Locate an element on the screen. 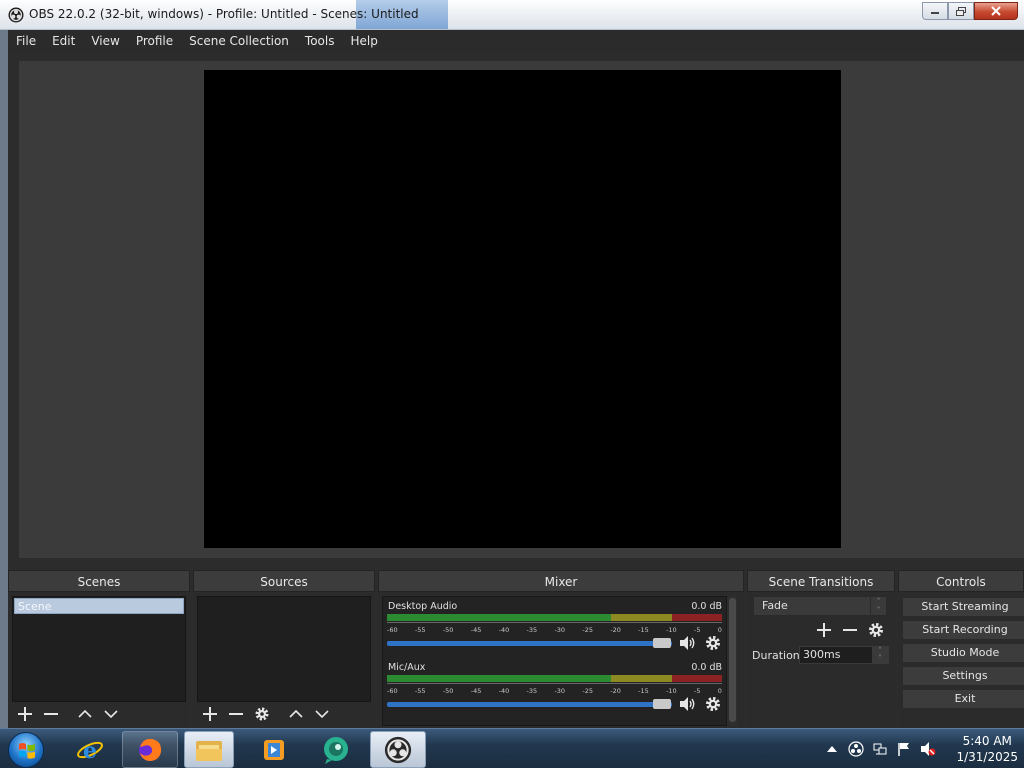 This screenshot has height=768, width=1024. duration-value: 300ms is located at coordinates (822, 654).